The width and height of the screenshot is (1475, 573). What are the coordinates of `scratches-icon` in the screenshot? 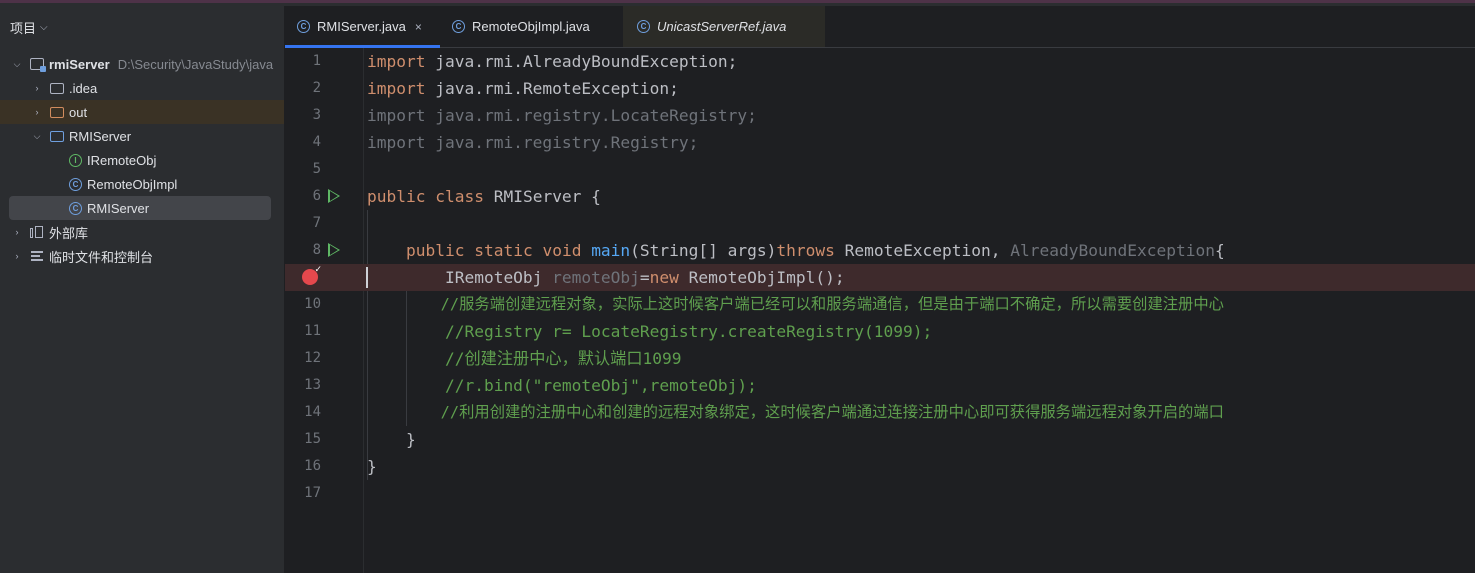 It's located at (37, 256).